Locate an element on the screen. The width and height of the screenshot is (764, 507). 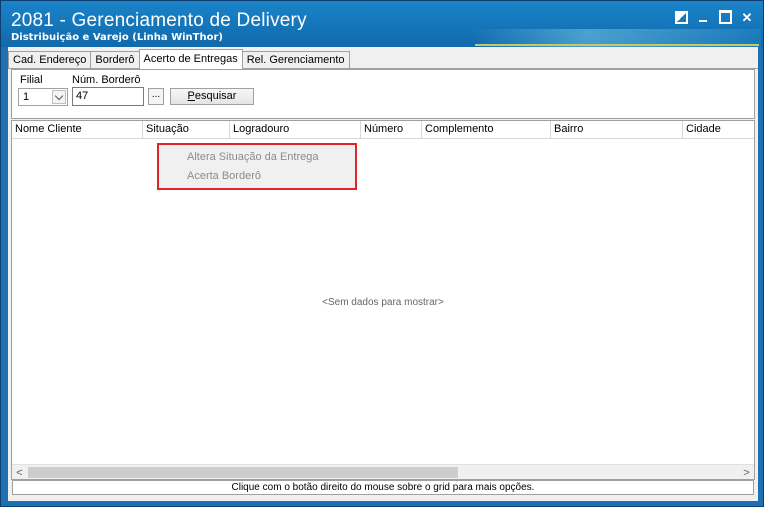
window-title: 2081 - Gerenciamento de Delivery is located at coordinates (159, 20).